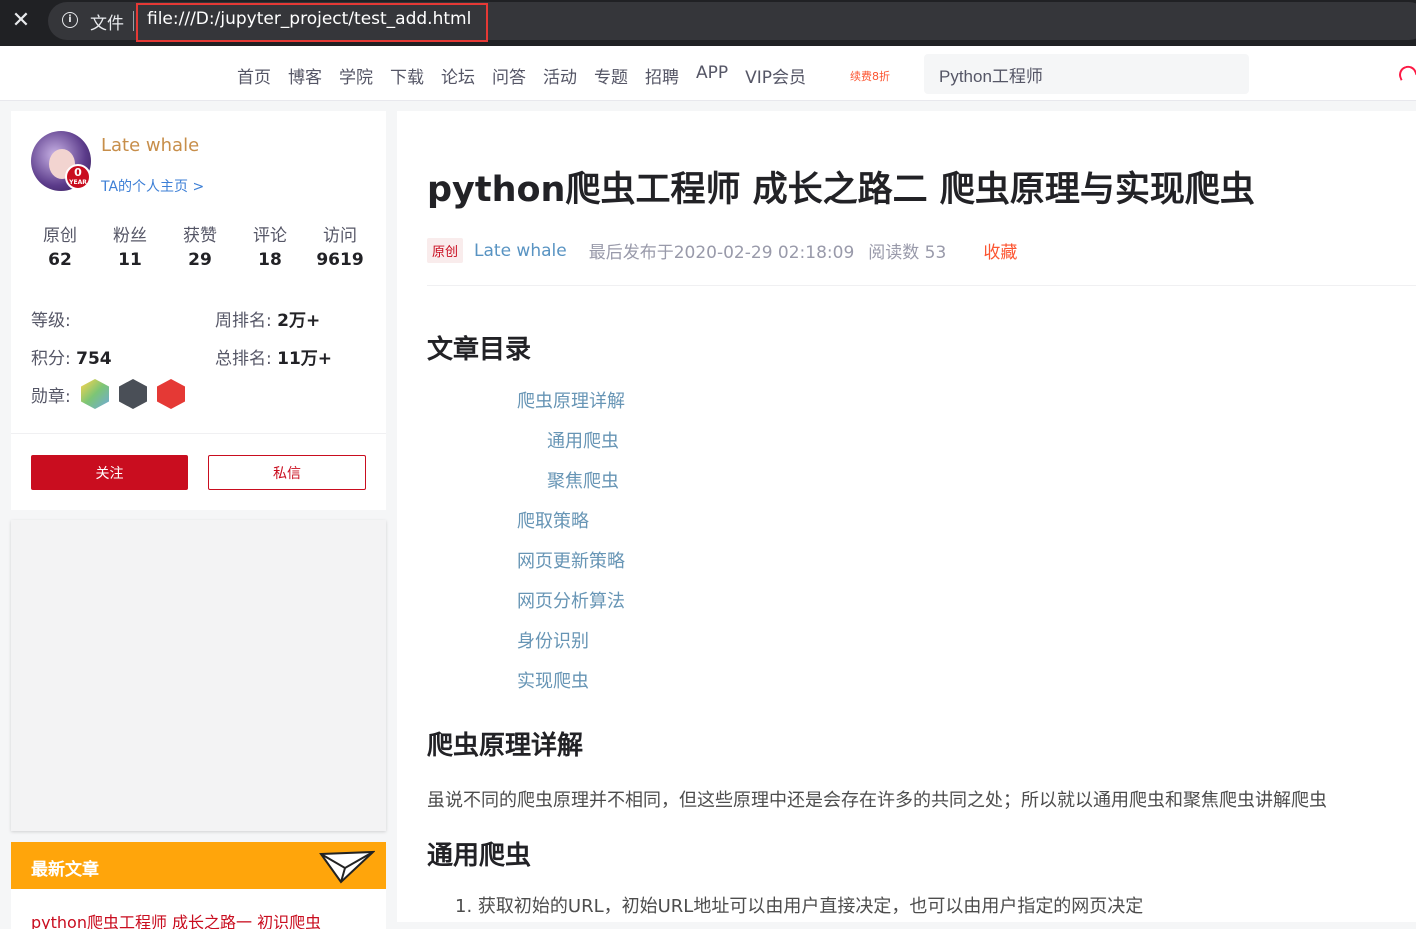 The width and height of the screenshot is (1416, 929). Describe the element at coordinates (65, 870) in the screenshot. I see `latest-articles-title: 最新文章` at that location.